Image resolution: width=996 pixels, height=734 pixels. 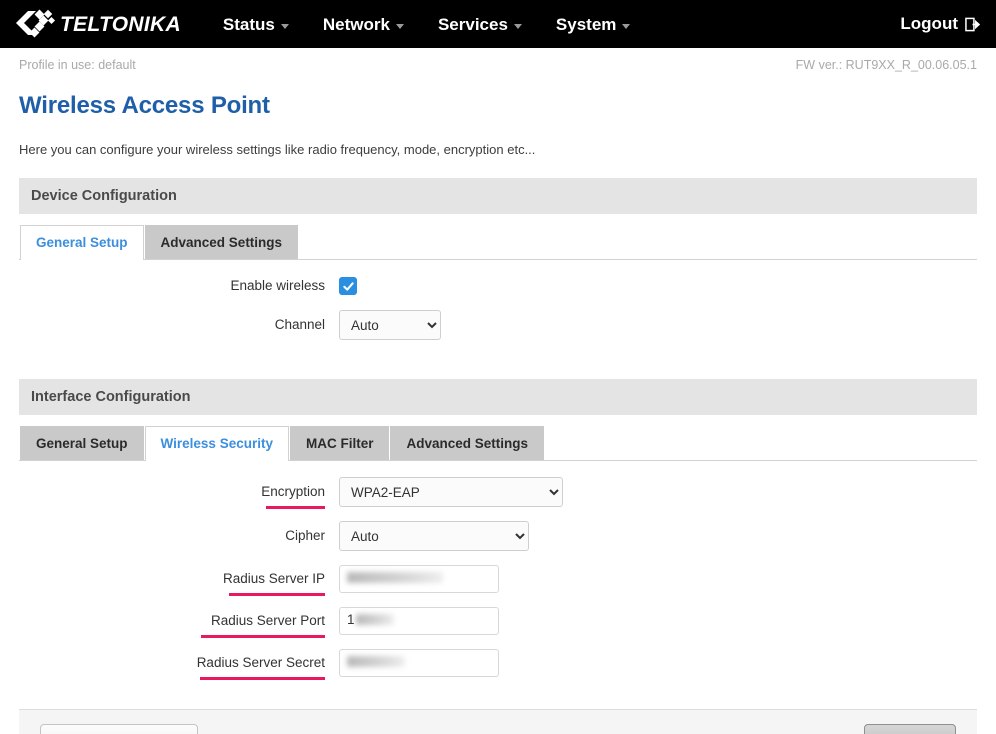 I want to click on device-configuration-form: Enable wireless Channel Auto, so click(x=498, y=309).